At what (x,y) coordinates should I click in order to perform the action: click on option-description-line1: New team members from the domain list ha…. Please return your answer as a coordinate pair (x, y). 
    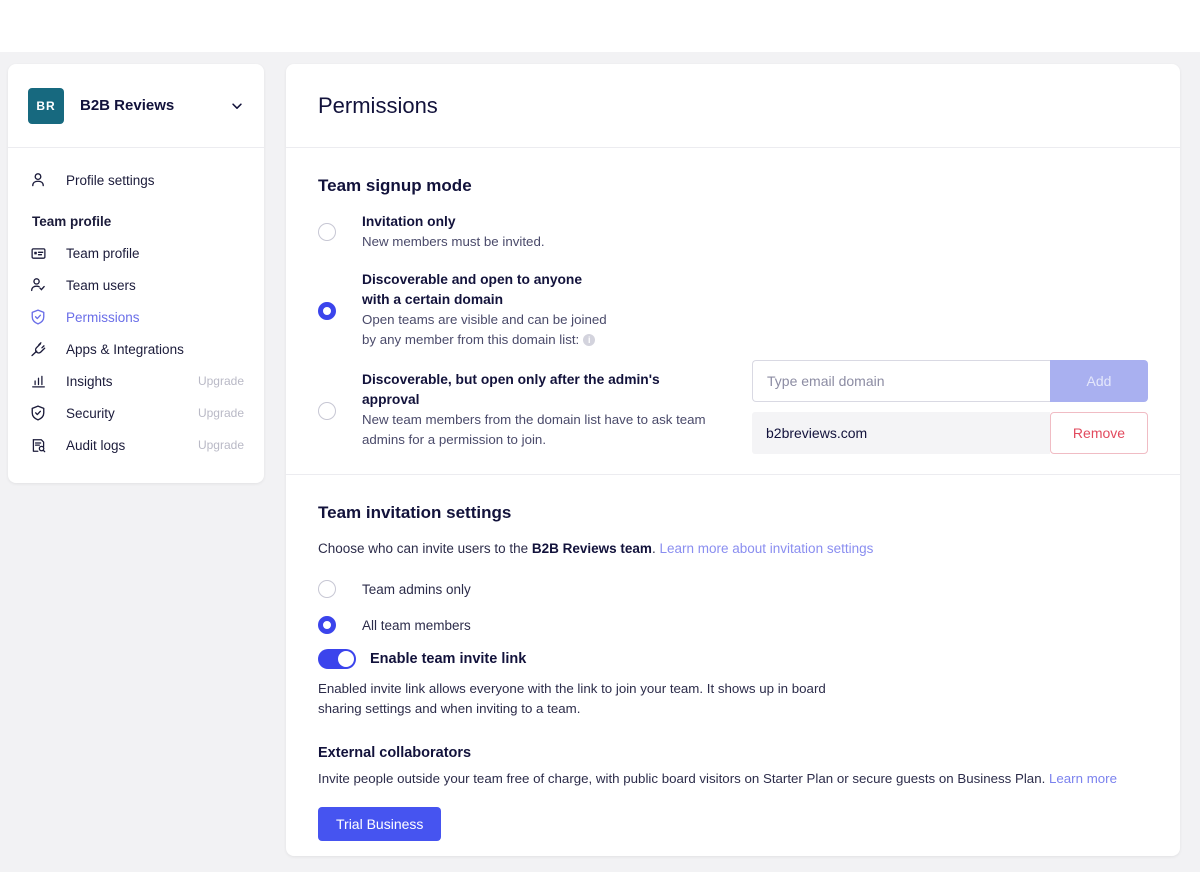
    Looking at the image, I should click on (534, 419).